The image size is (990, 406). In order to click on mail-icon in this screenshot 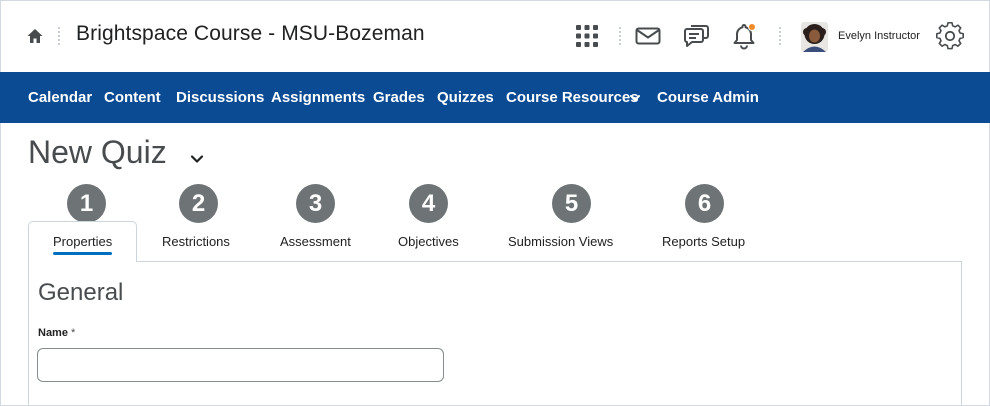, I will do `click(648, 36)`.